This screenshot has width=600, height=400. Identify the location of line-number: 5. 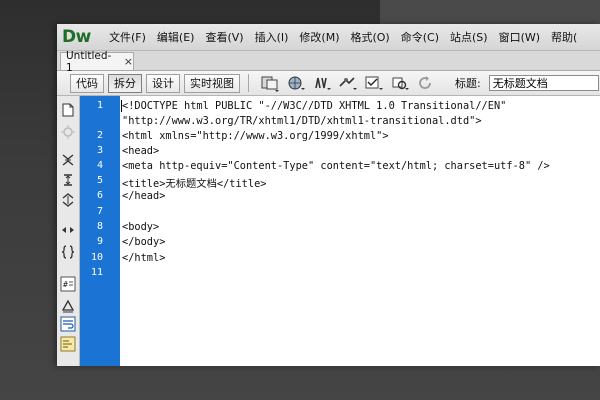
(99, 180).